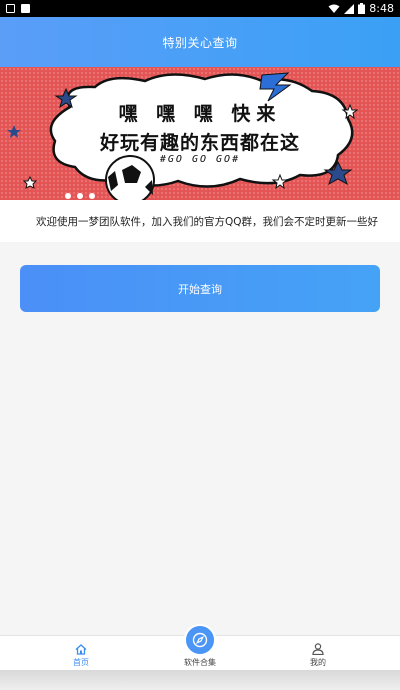 Image resolution: width=400 pixels, height=690 pixels. I want to click on start-query-button: 开始查询, so click(200, 288).